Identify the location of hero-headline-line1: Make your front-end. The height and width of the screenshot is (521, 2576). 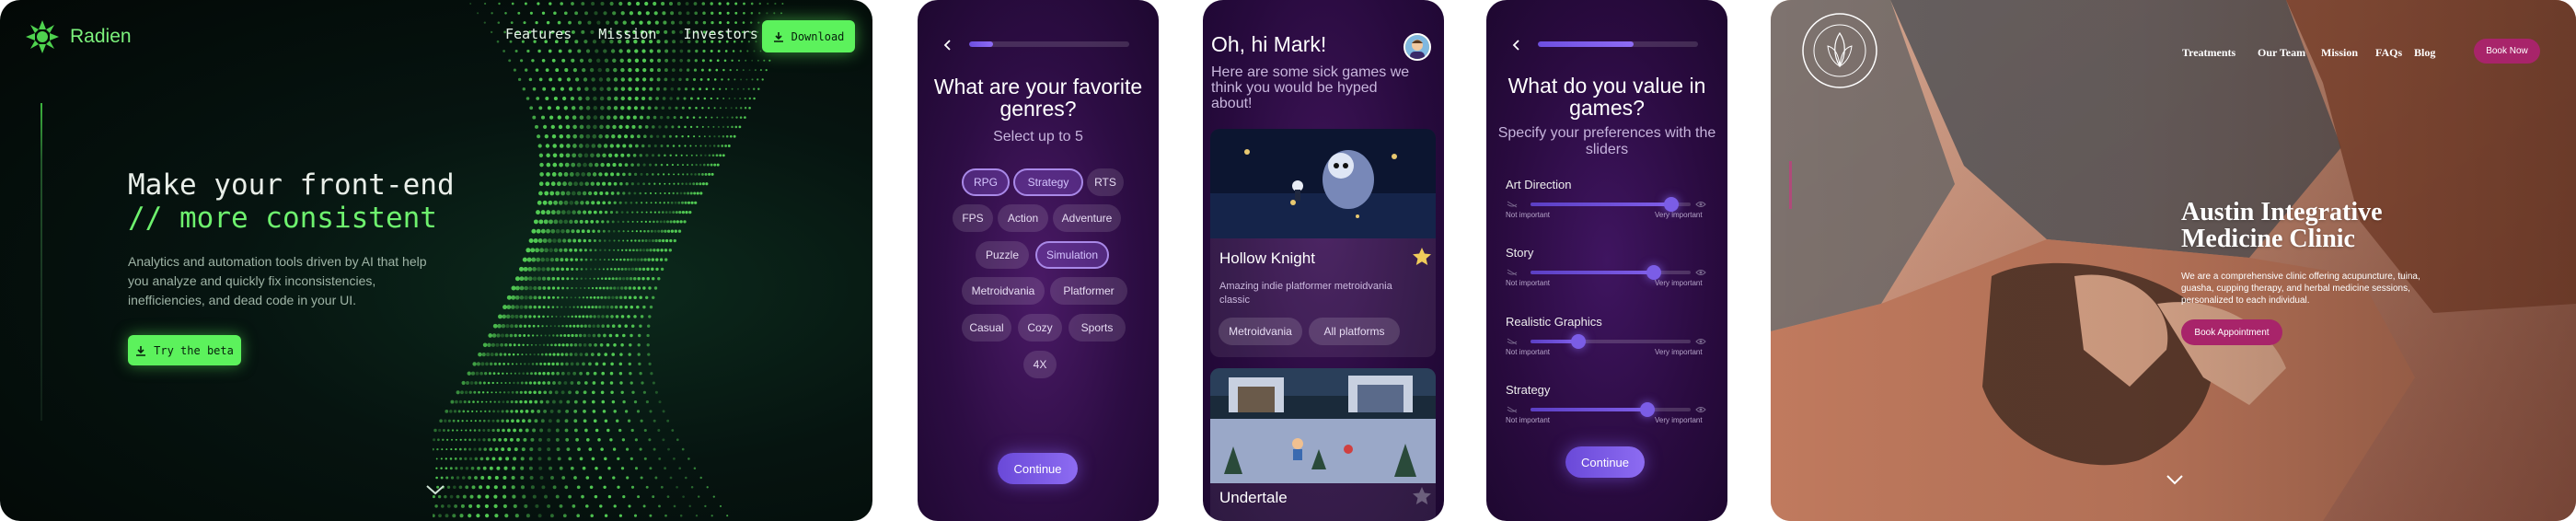
(291, 185).